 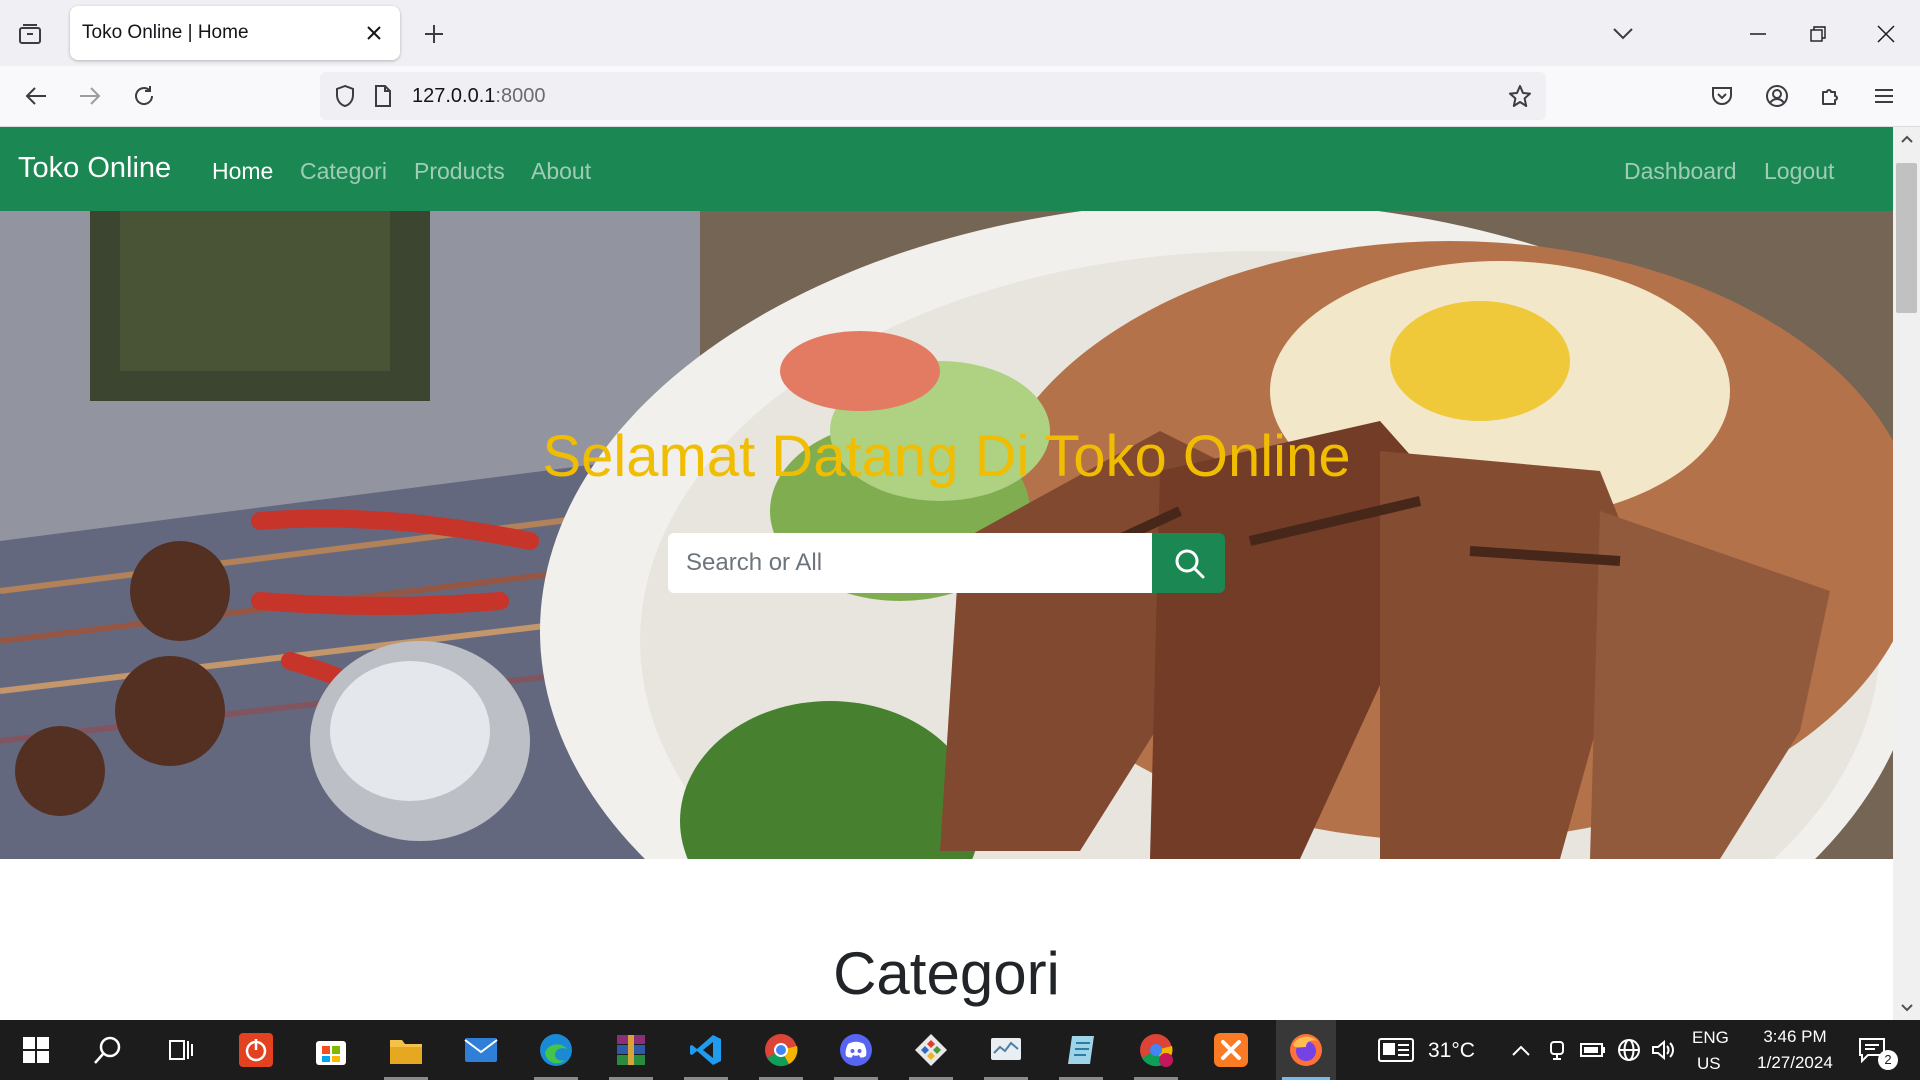 I want to click on puzzle-icon, so click(x=1831, y=96).